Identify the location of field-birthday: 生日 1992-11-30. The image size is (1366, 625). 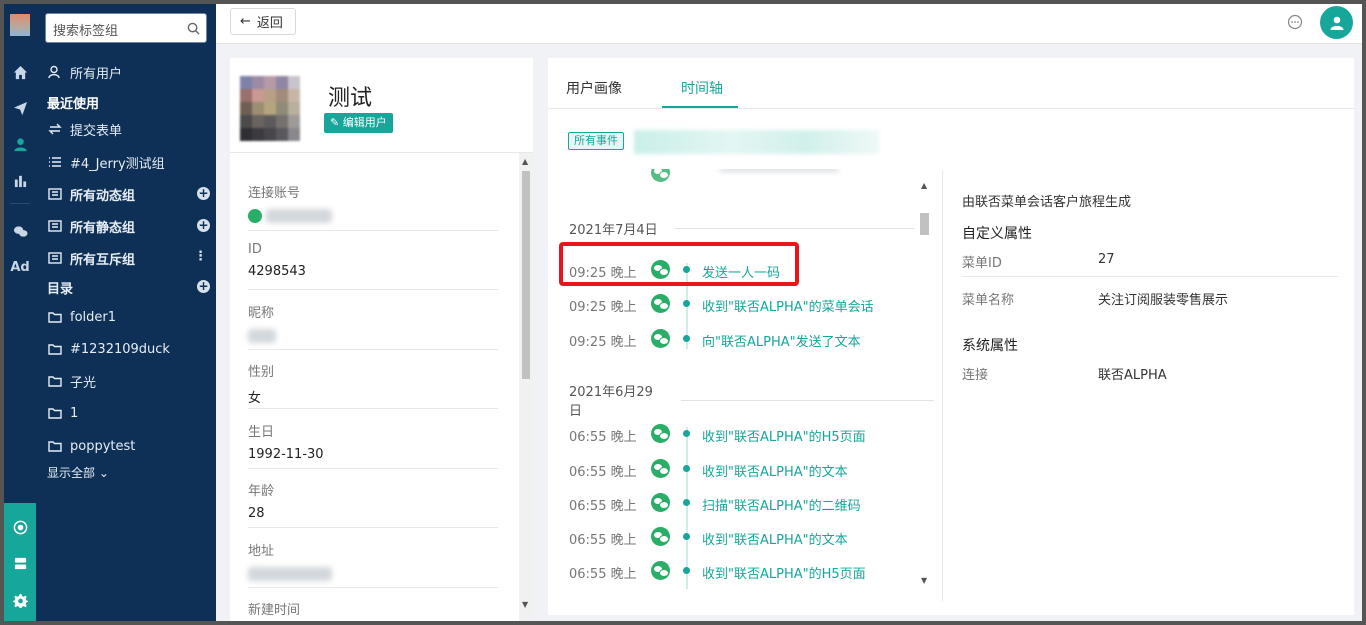
(373, 445).